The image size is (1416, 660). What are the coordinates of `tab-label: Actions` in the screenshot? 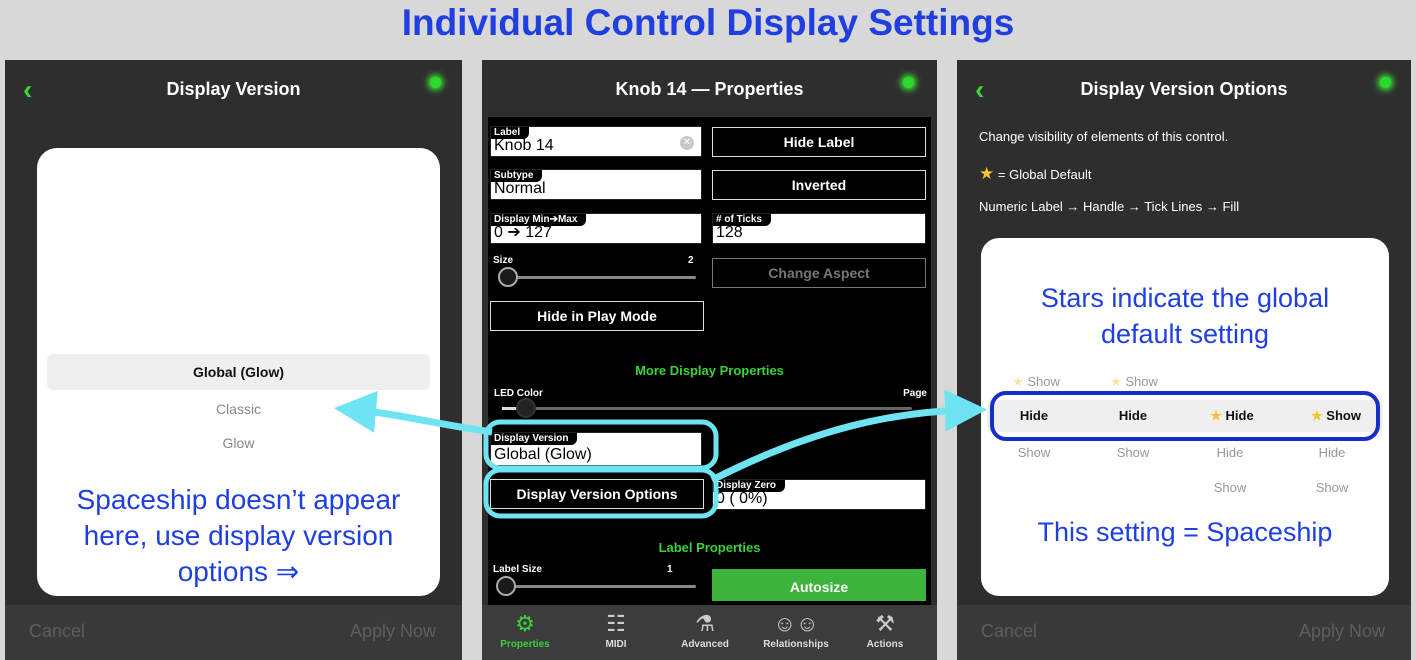 It's located at (885, 644).